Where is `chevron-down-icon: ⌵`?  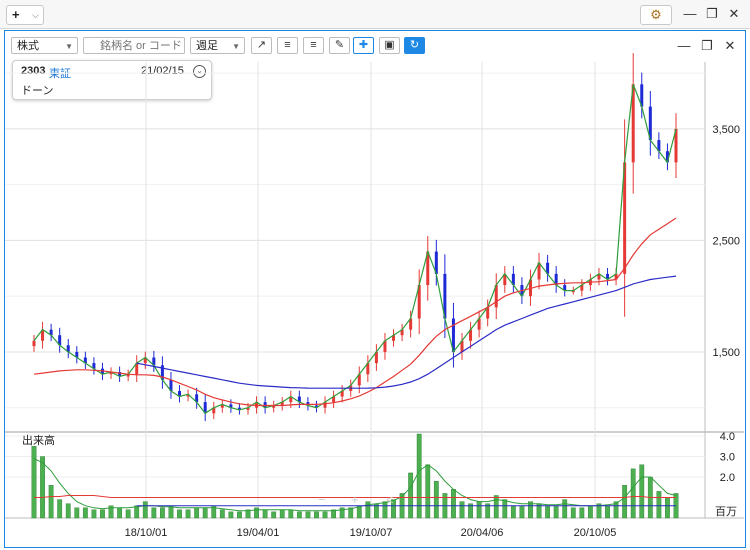
chevron-down-icon: ⌵ is located at coordinates (35, 15).